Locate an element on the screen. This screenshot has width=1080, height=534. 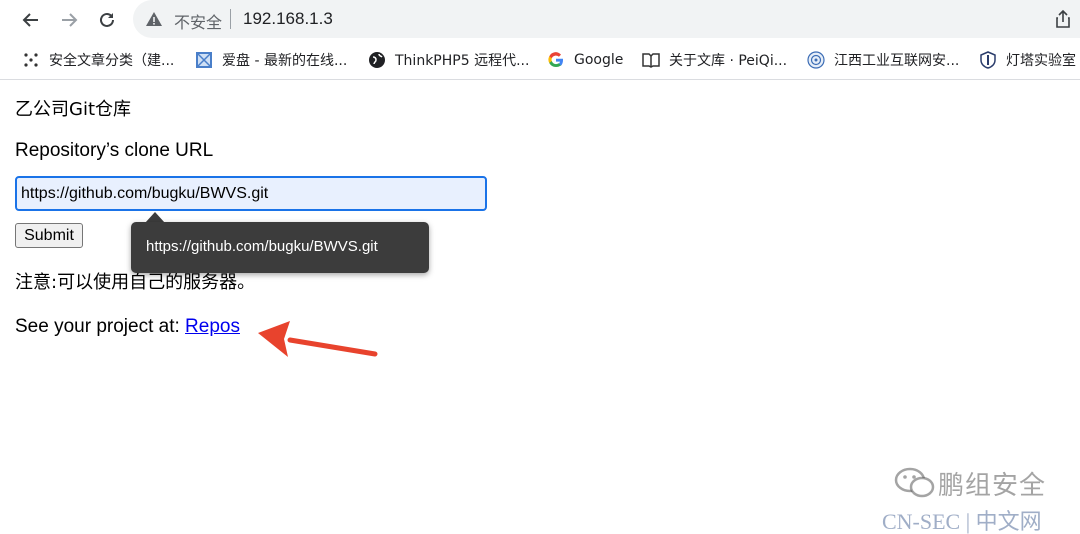
project-link-line: See your project at: Repos is located at coordinates (127, 327).